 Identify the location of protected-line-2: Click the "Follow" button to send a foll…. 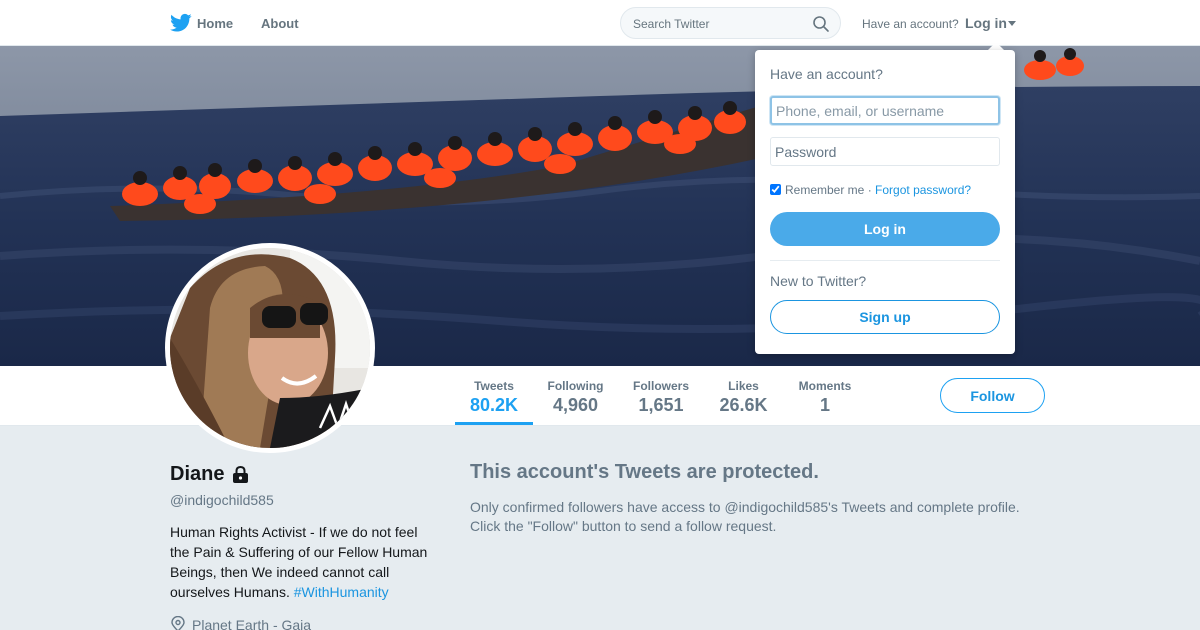
(623, 526).